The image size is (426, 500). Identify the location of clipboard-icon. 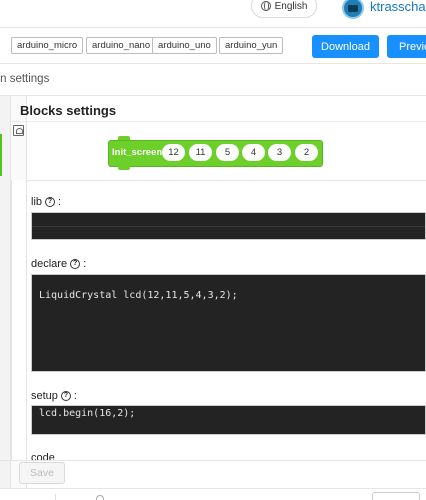
(18, 130).